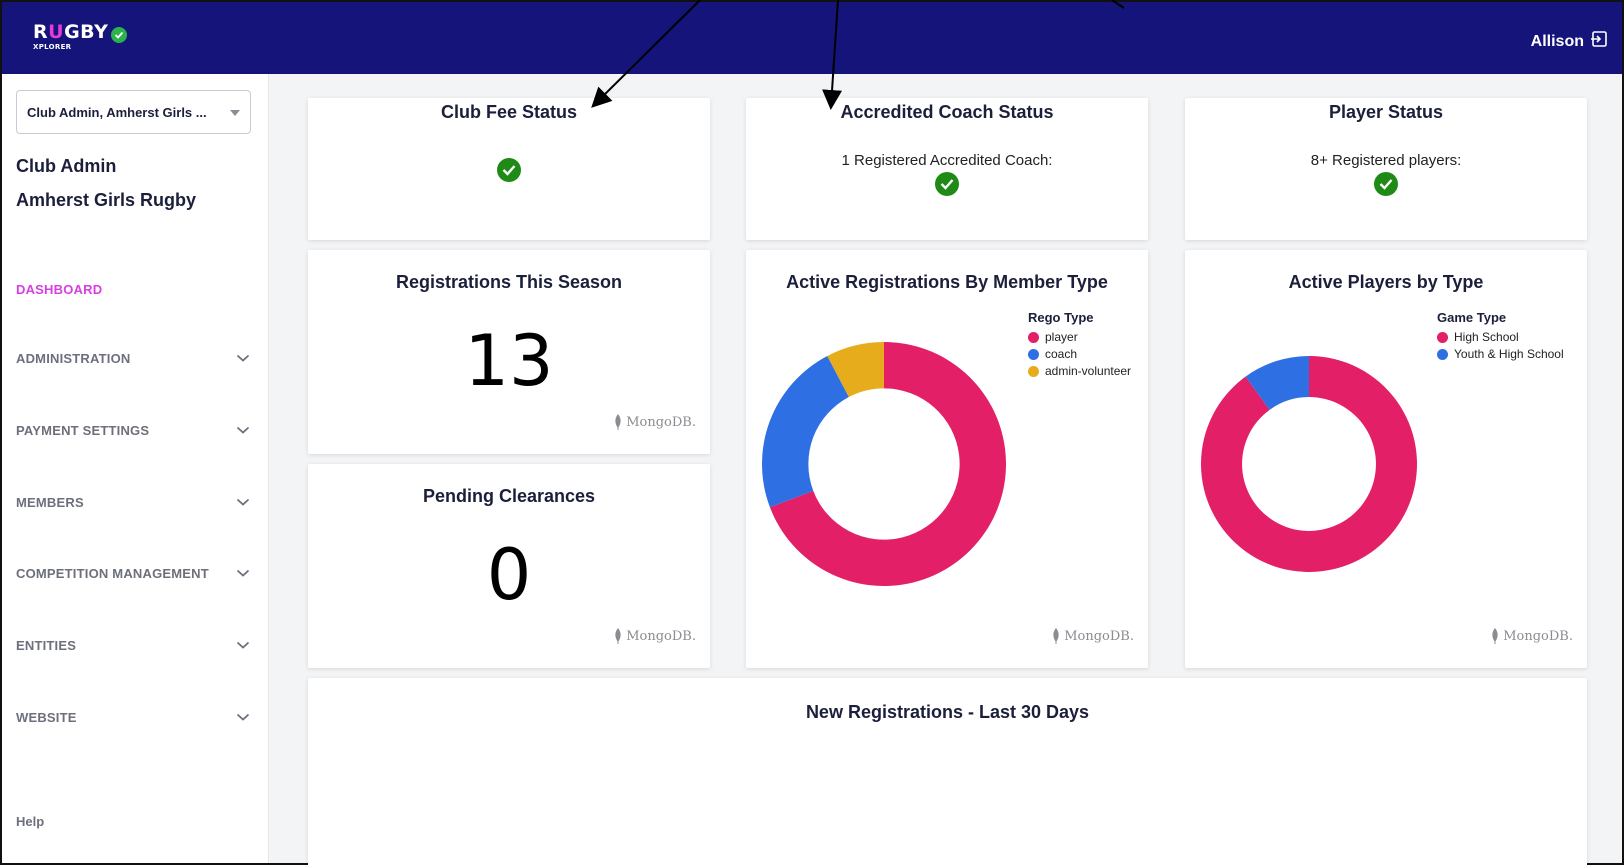 This screenshot has height=865, width=1624. What do you see at coordinates (136, 292) in the screenshot?
I see `nav-dashboard: DASHBOARD` at bounding box center [136, 292].